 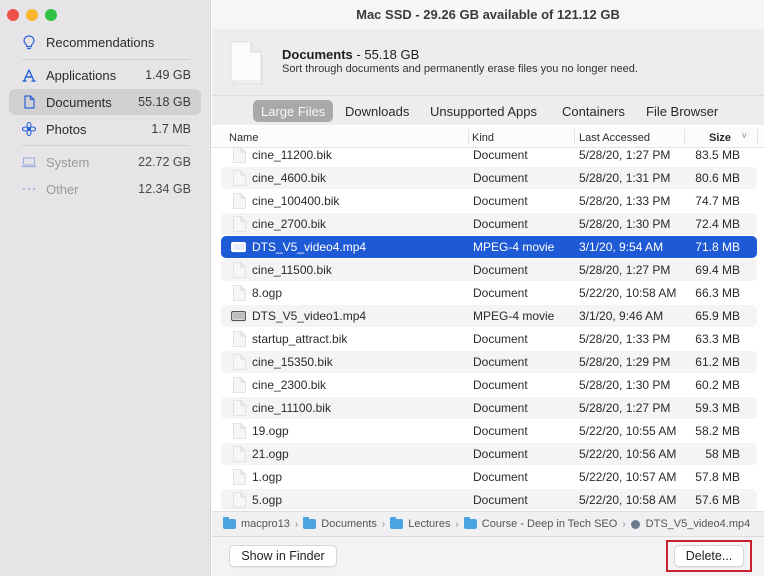 I want to click on path-crumb-label: macpro13, so click(x=265, y=524).